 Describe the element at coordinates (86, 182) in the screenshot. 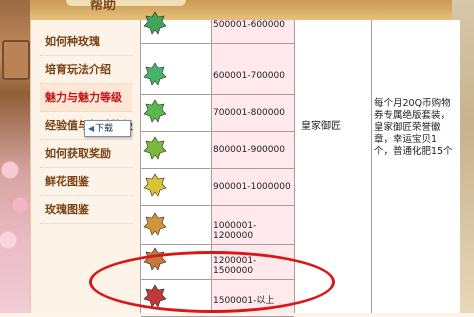

I see `sidebar-item-flower-guide: 鲜花图鉴` at that location.